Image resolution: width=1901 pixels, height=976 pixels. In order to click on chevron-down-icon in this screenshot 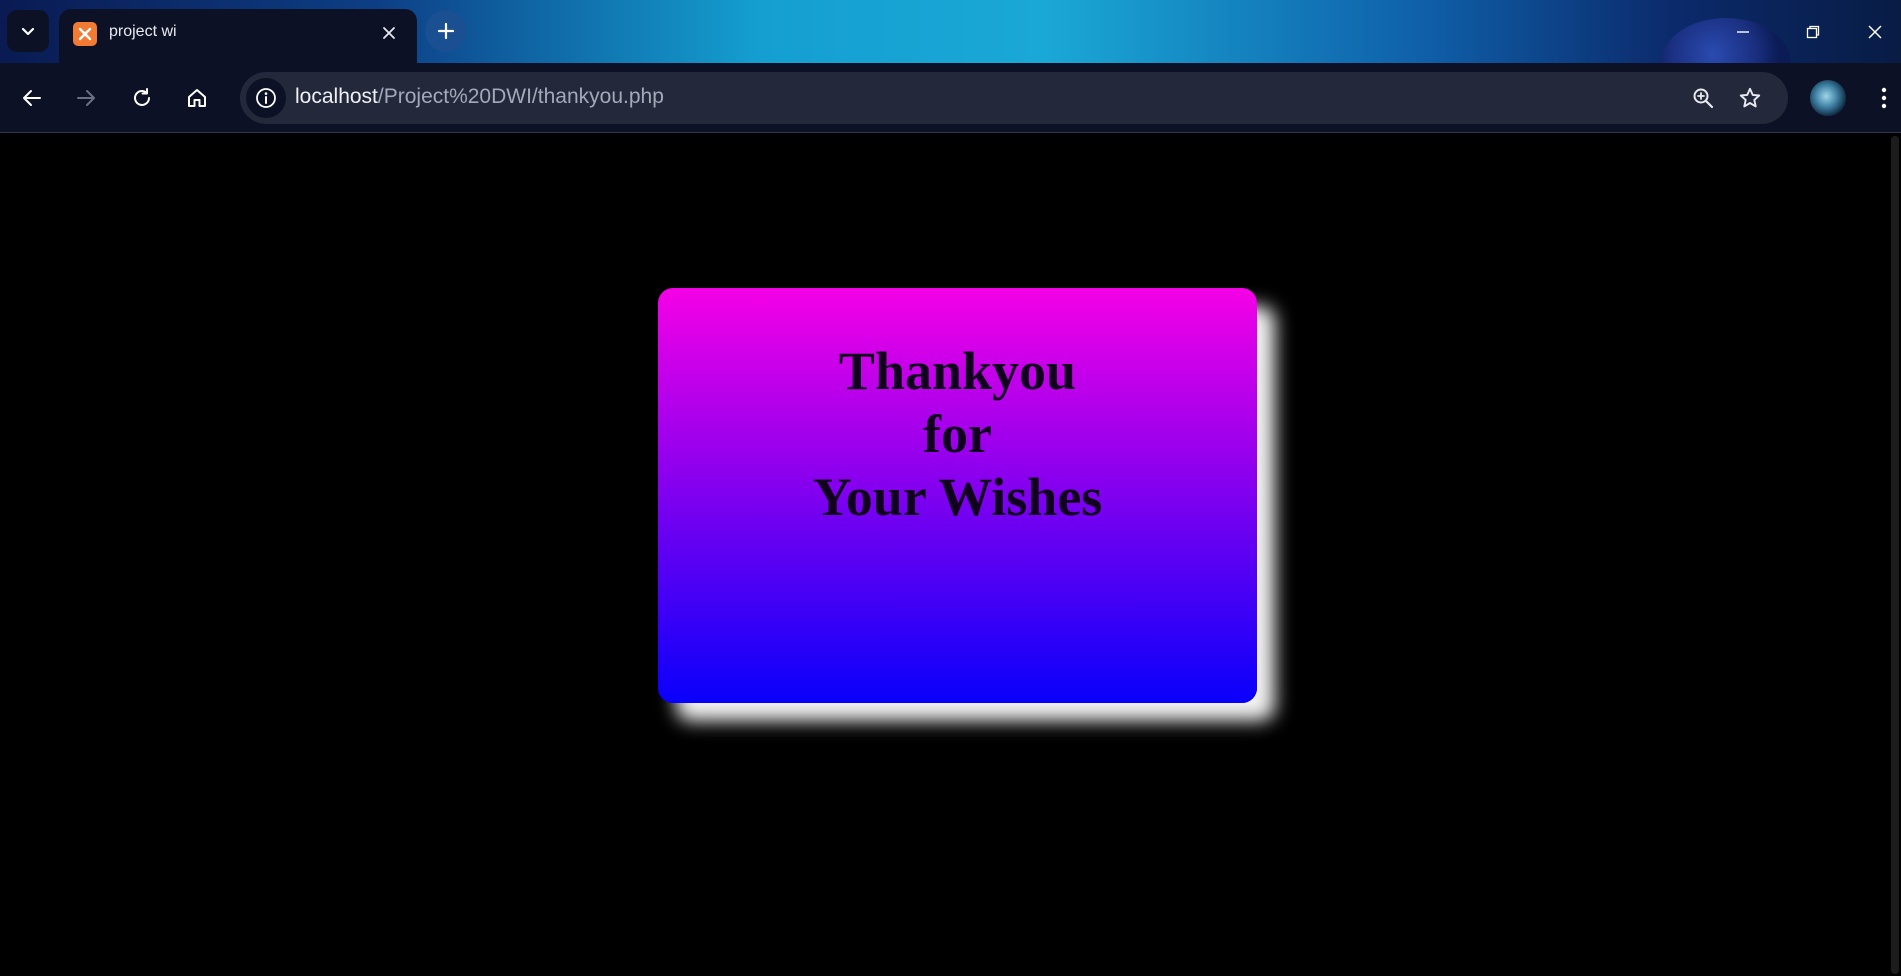, I will do `click(28, 31)`.